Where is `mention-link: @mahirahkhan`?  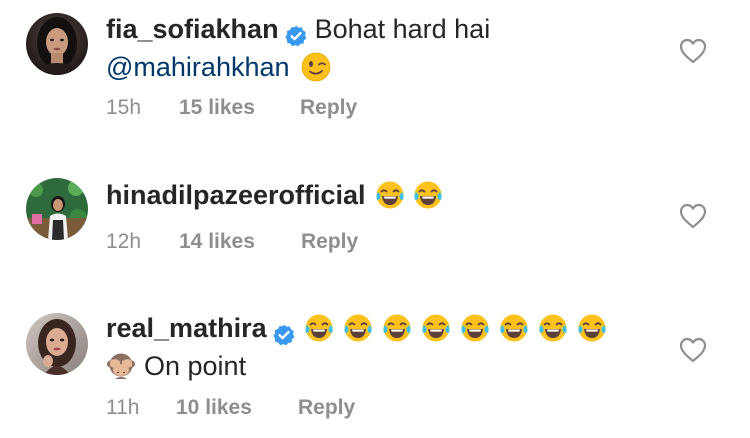 mention-link: @mahirahkhan is located at coordinates (198, 67).